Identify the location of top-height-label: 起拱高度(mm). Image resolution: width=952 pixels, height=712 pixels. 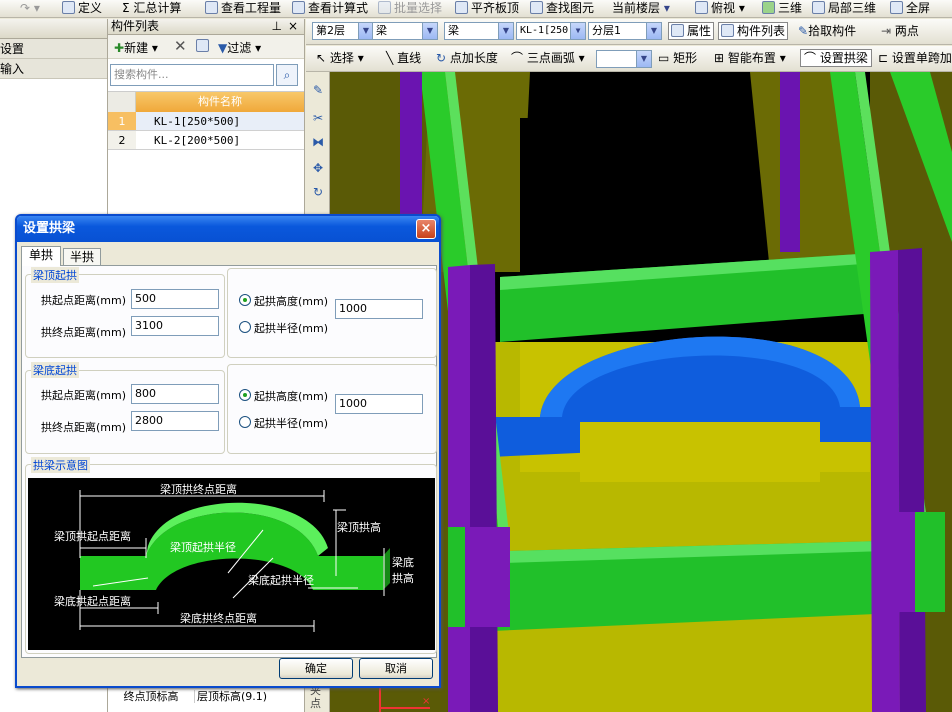
(291, 301).